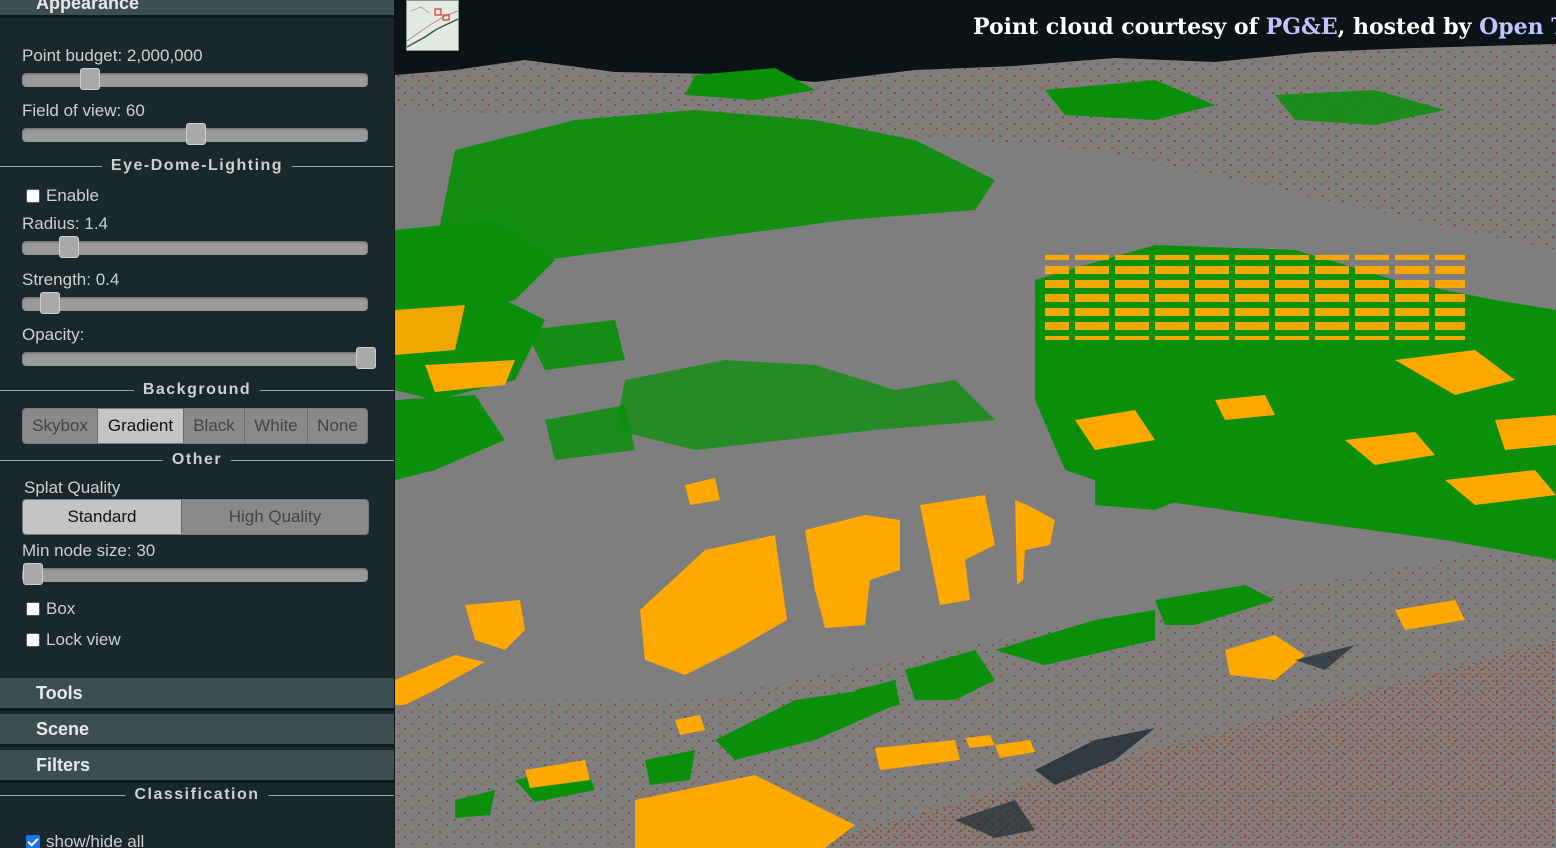 The width and height of the screenshot is (1556, 848). Describe the element at coordinates (61, 608) in the screenshot. I see `box-label: Box` at that location.